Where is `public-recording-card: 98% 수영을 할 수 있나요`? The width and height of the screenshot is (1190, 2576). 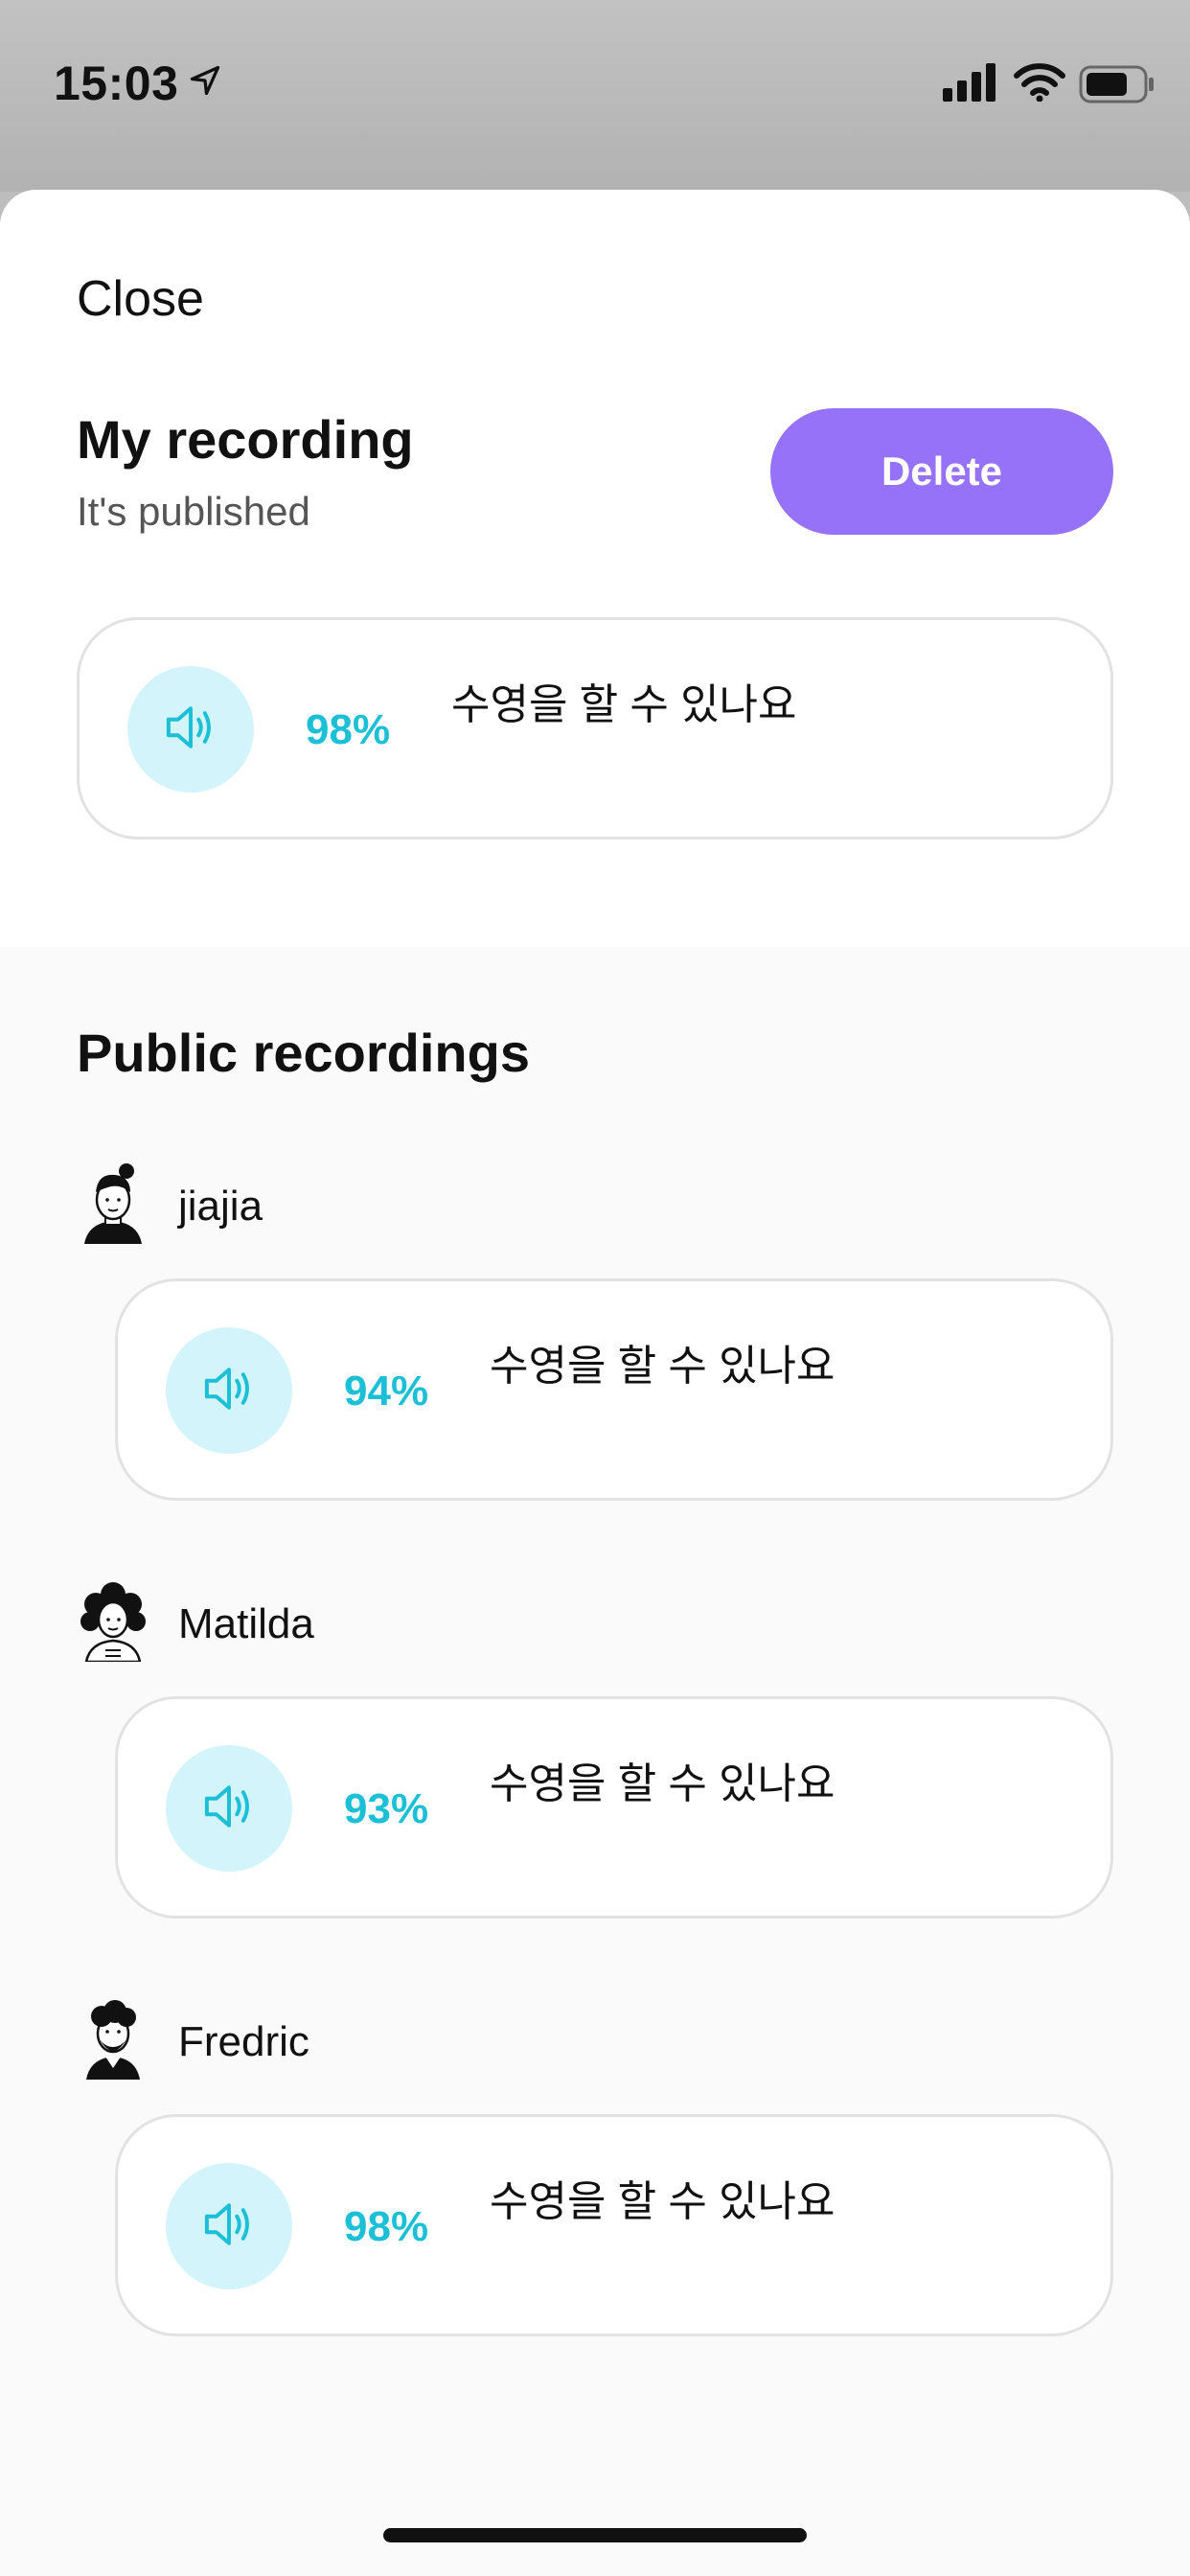 public-recording-card: 98% 수영을 할 수 있나요 is located at coordinates (614, 2225).